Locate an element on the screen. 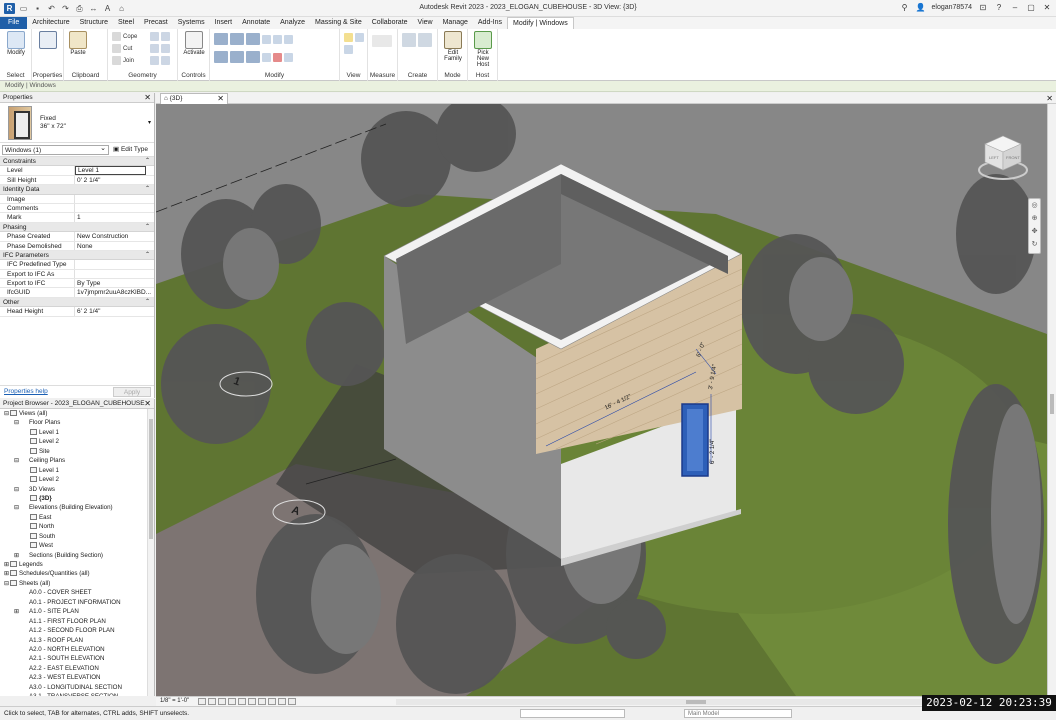  property-category: Other is located at coordinates (77, 302).